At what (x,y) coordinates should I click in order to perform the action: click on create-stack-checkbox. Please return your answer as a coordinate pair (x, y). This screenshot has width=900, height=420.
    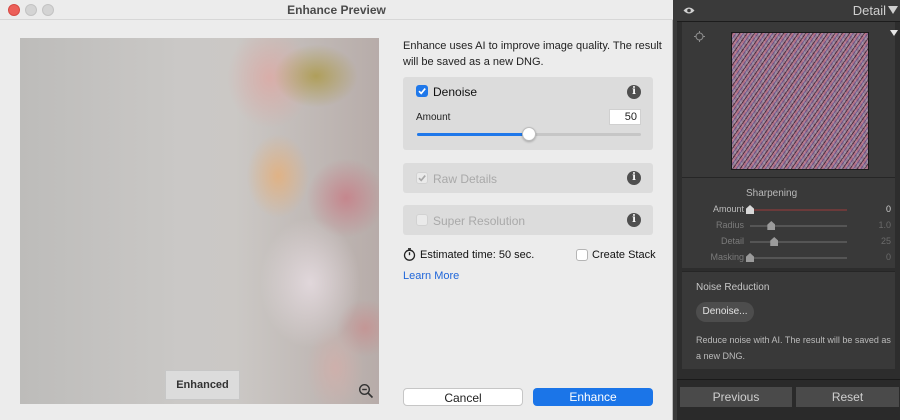
    Looking at the image, I should click on (582, 255).